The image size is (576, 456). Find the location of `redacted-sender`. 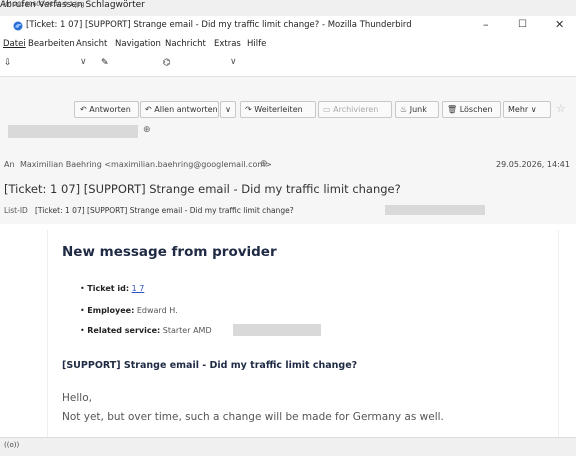

redacted-sender is located at coordinates (73, 131).